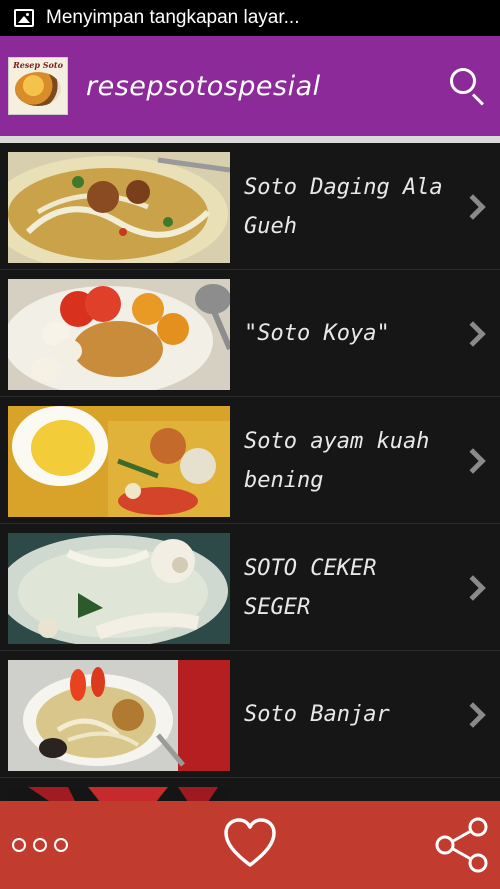  I want to click on favorite-button, so click(250, 844).